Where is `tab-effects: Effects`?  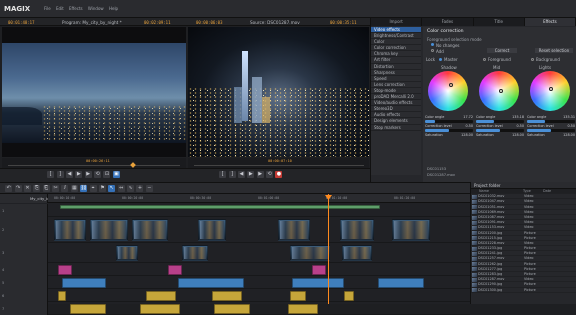
tab-effects: Effects is located at coordinates (550, 22).